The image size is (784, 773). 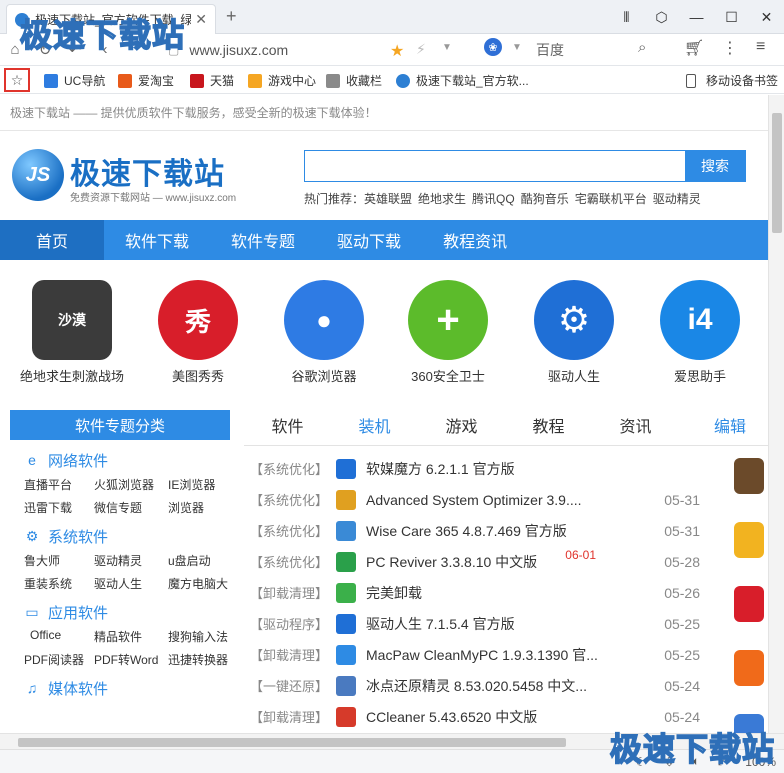 What do you see at coordinates (517, 47) in the screenshot?
I see `engine-chevron-down-icon: ▼` at bounding box center [517, 47].